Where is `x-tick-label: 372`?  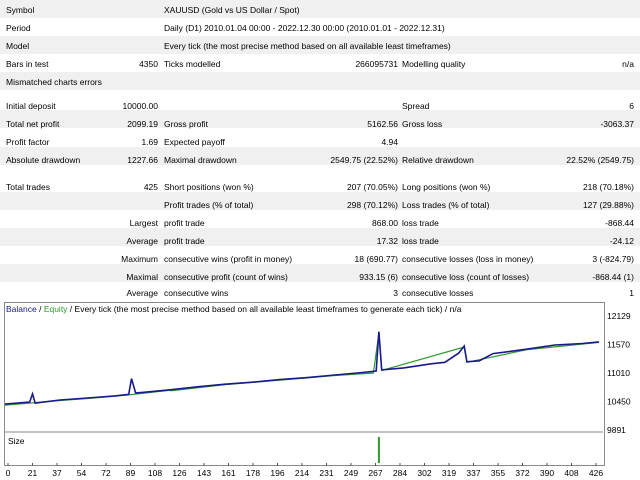 x-tick-label: 372 is located at coordinates (522, 473).